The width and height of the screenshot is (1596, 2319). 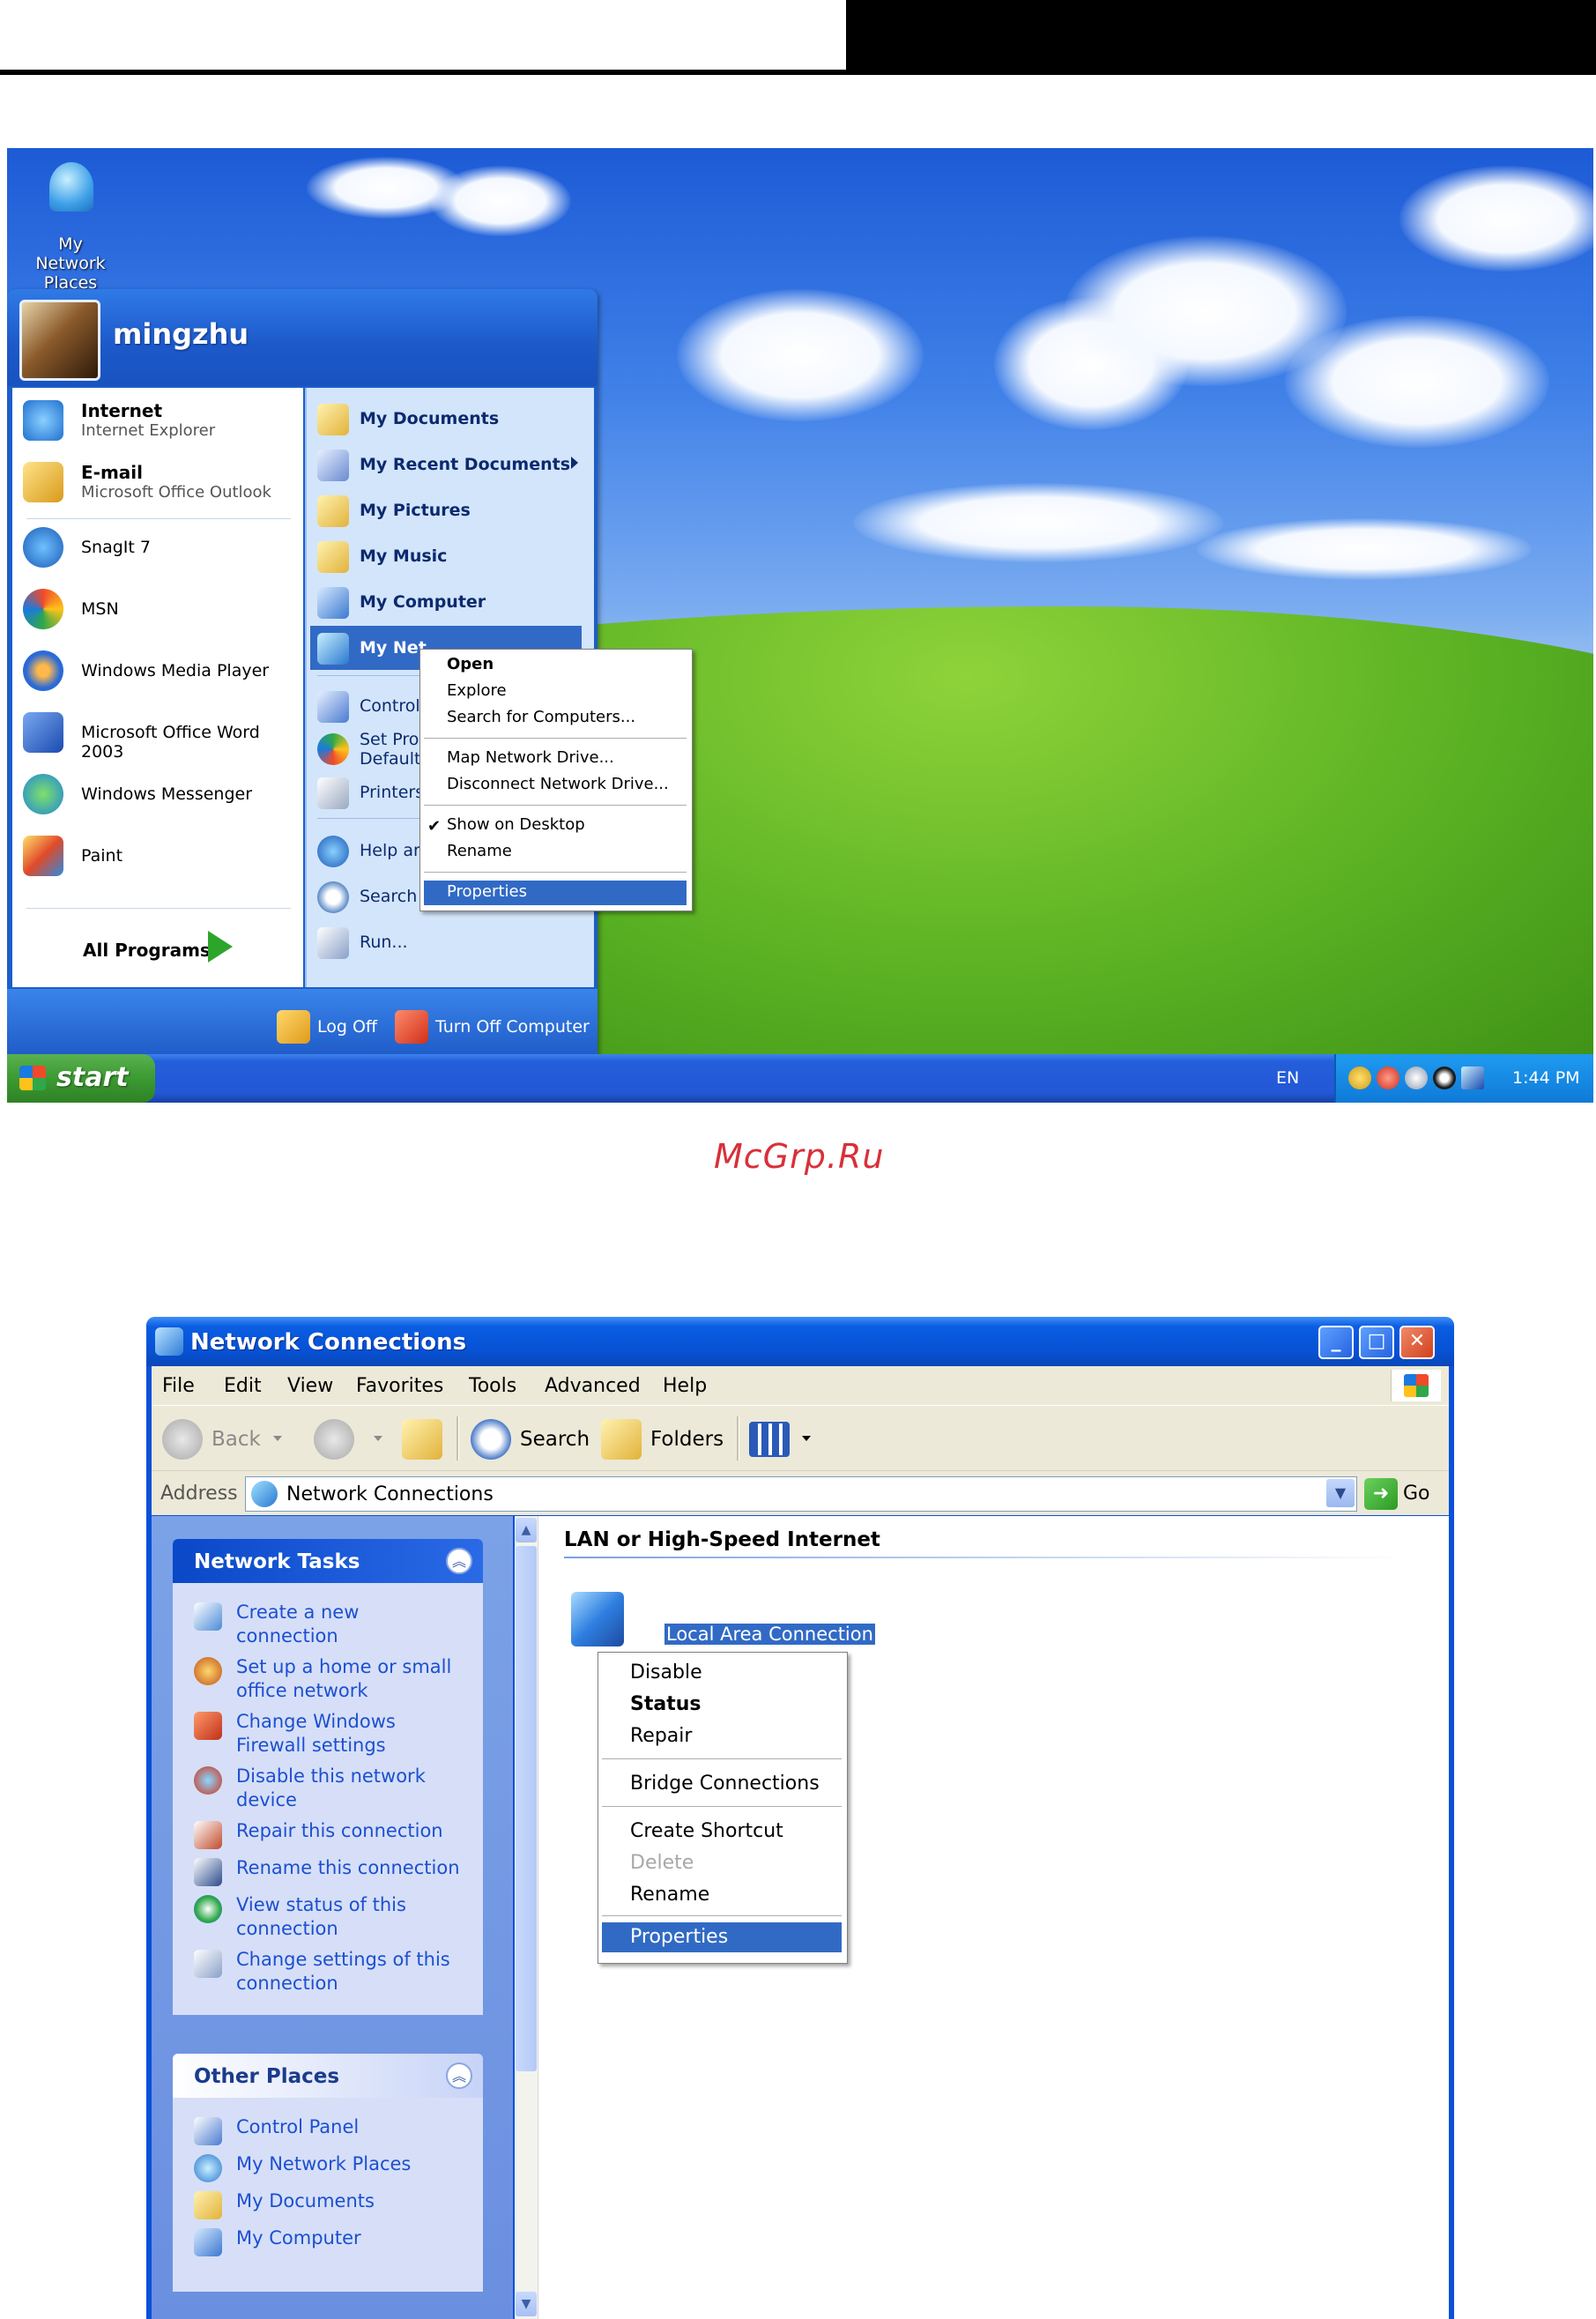 I want to click on system-label: Search, so click(x=389, y=896).